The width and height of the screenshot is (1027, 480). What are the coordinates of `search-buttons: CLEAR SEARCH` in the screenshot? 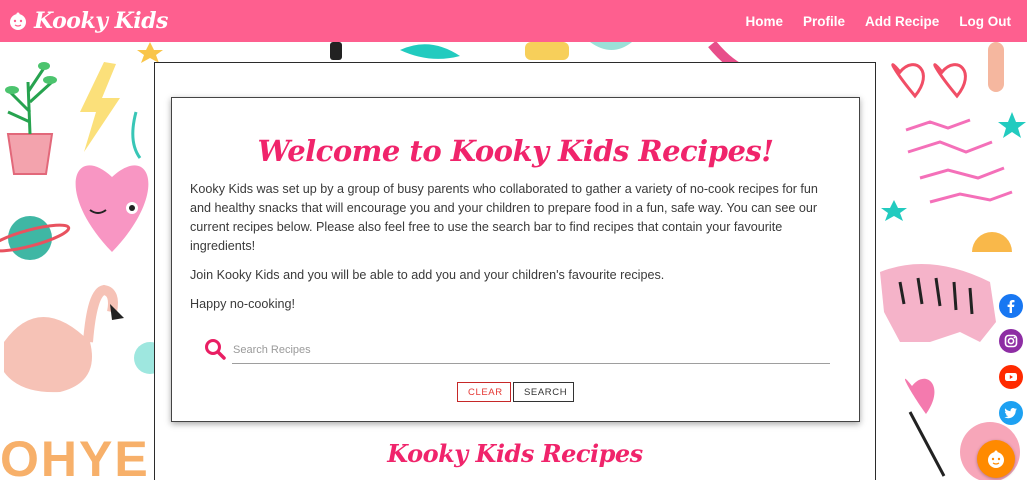 It's located at (515, 392).